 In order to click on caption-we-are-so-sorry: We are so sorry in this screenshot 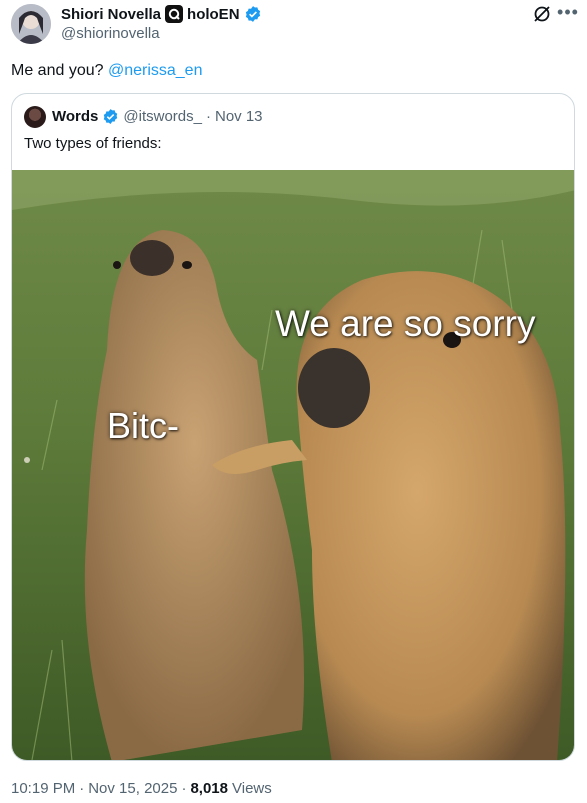, I will do `click(405, 323)`.